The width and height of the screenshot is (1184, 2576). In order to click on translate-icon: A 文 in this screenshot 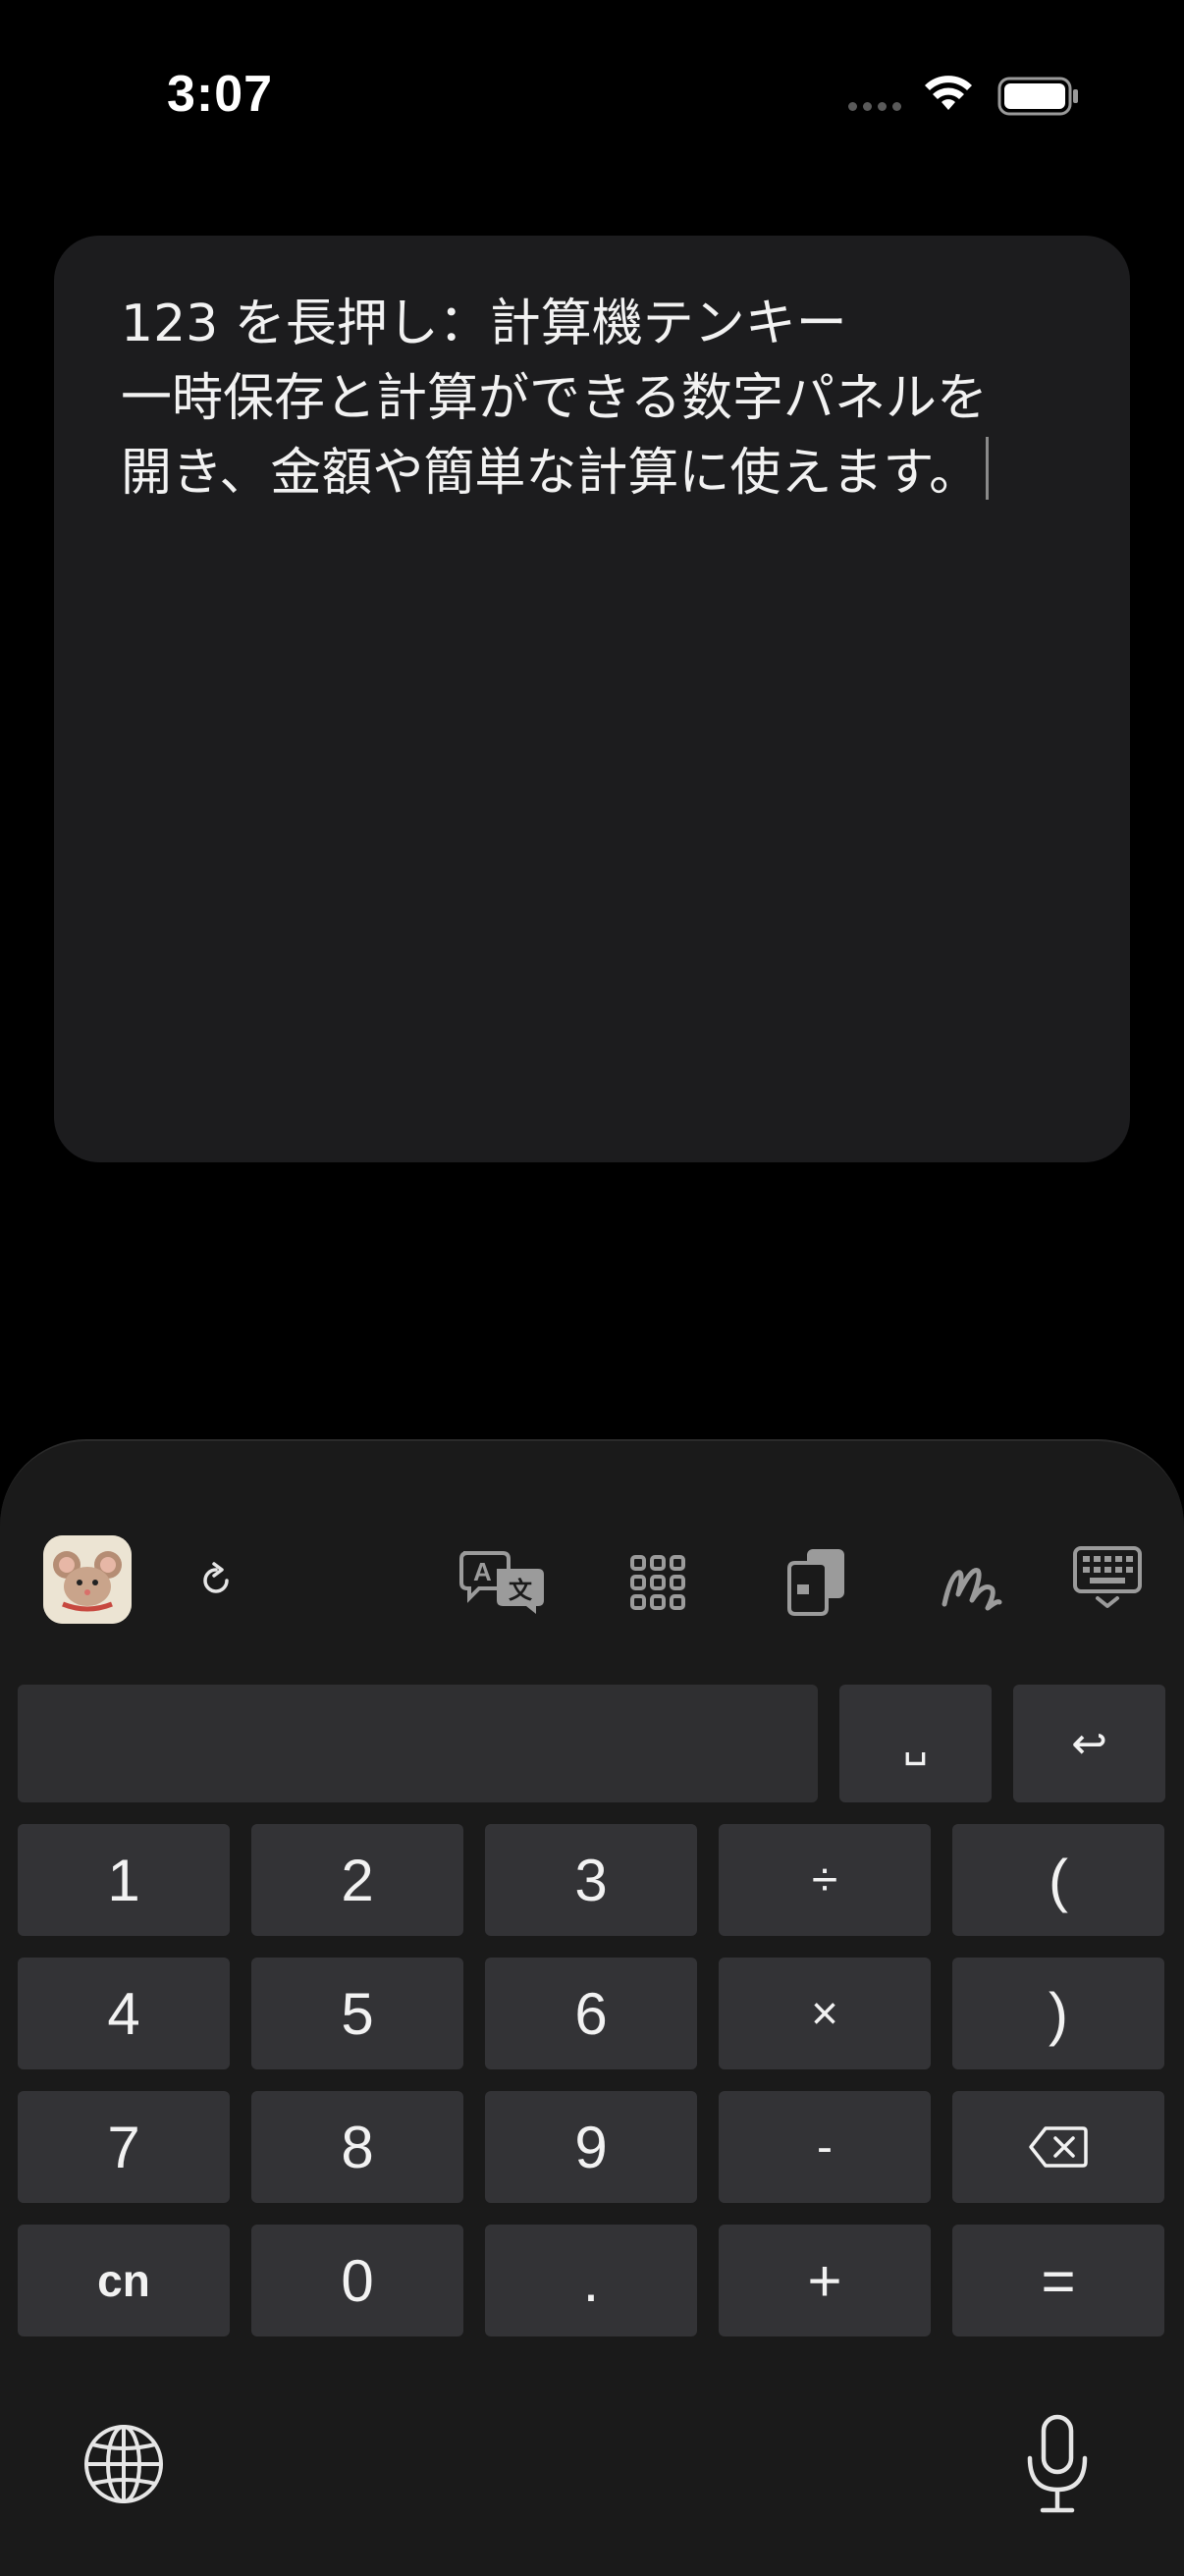, I will do `click(502, 1581)`.